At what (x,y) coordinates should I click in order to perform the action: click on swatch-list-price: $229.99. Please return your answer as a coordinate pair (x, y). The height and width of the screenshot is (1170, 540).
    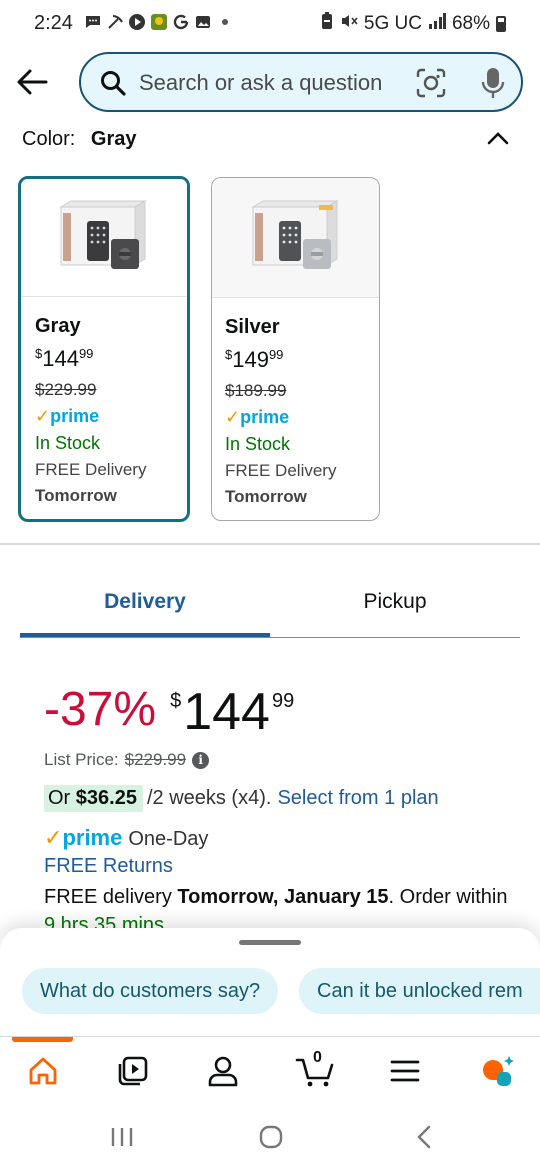
    Looking at the image, I should click on (66, 389).